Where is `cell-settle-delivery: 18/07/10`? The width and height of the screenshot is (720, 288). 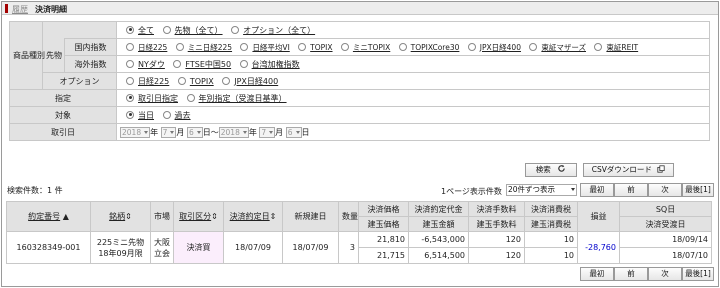
cell-settle-delivery: 18/07/10 is located at coordinates (665, 255).